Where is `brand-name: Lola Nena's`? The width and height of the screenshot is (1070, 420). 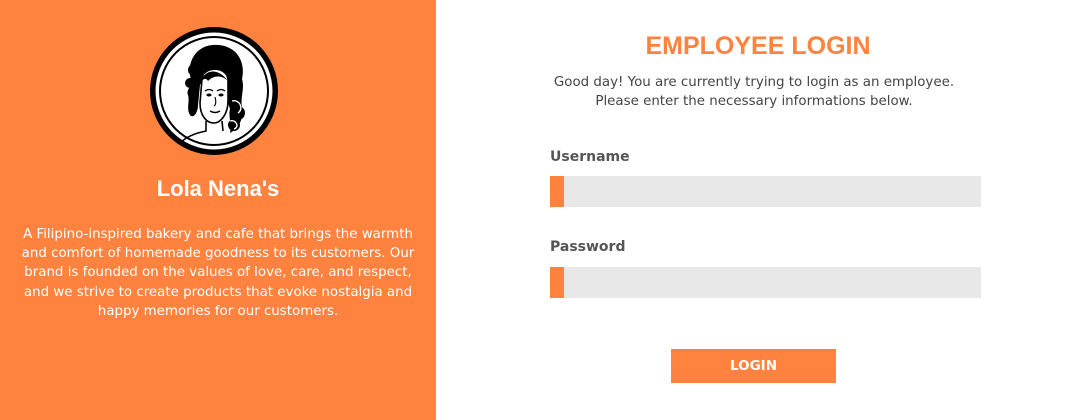 brand-name: Lola Nena's is located at coordinates (218, 188).